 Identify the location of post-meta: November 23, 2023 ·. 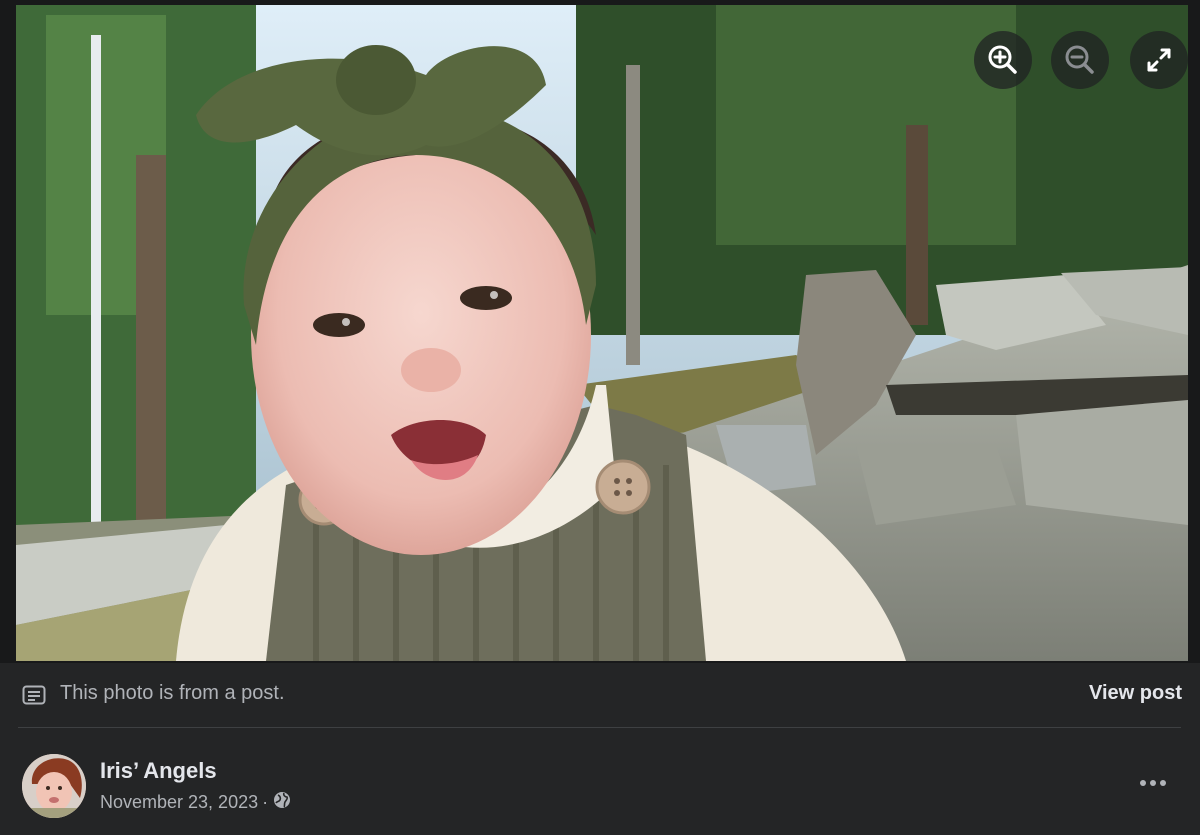
(195, 802).